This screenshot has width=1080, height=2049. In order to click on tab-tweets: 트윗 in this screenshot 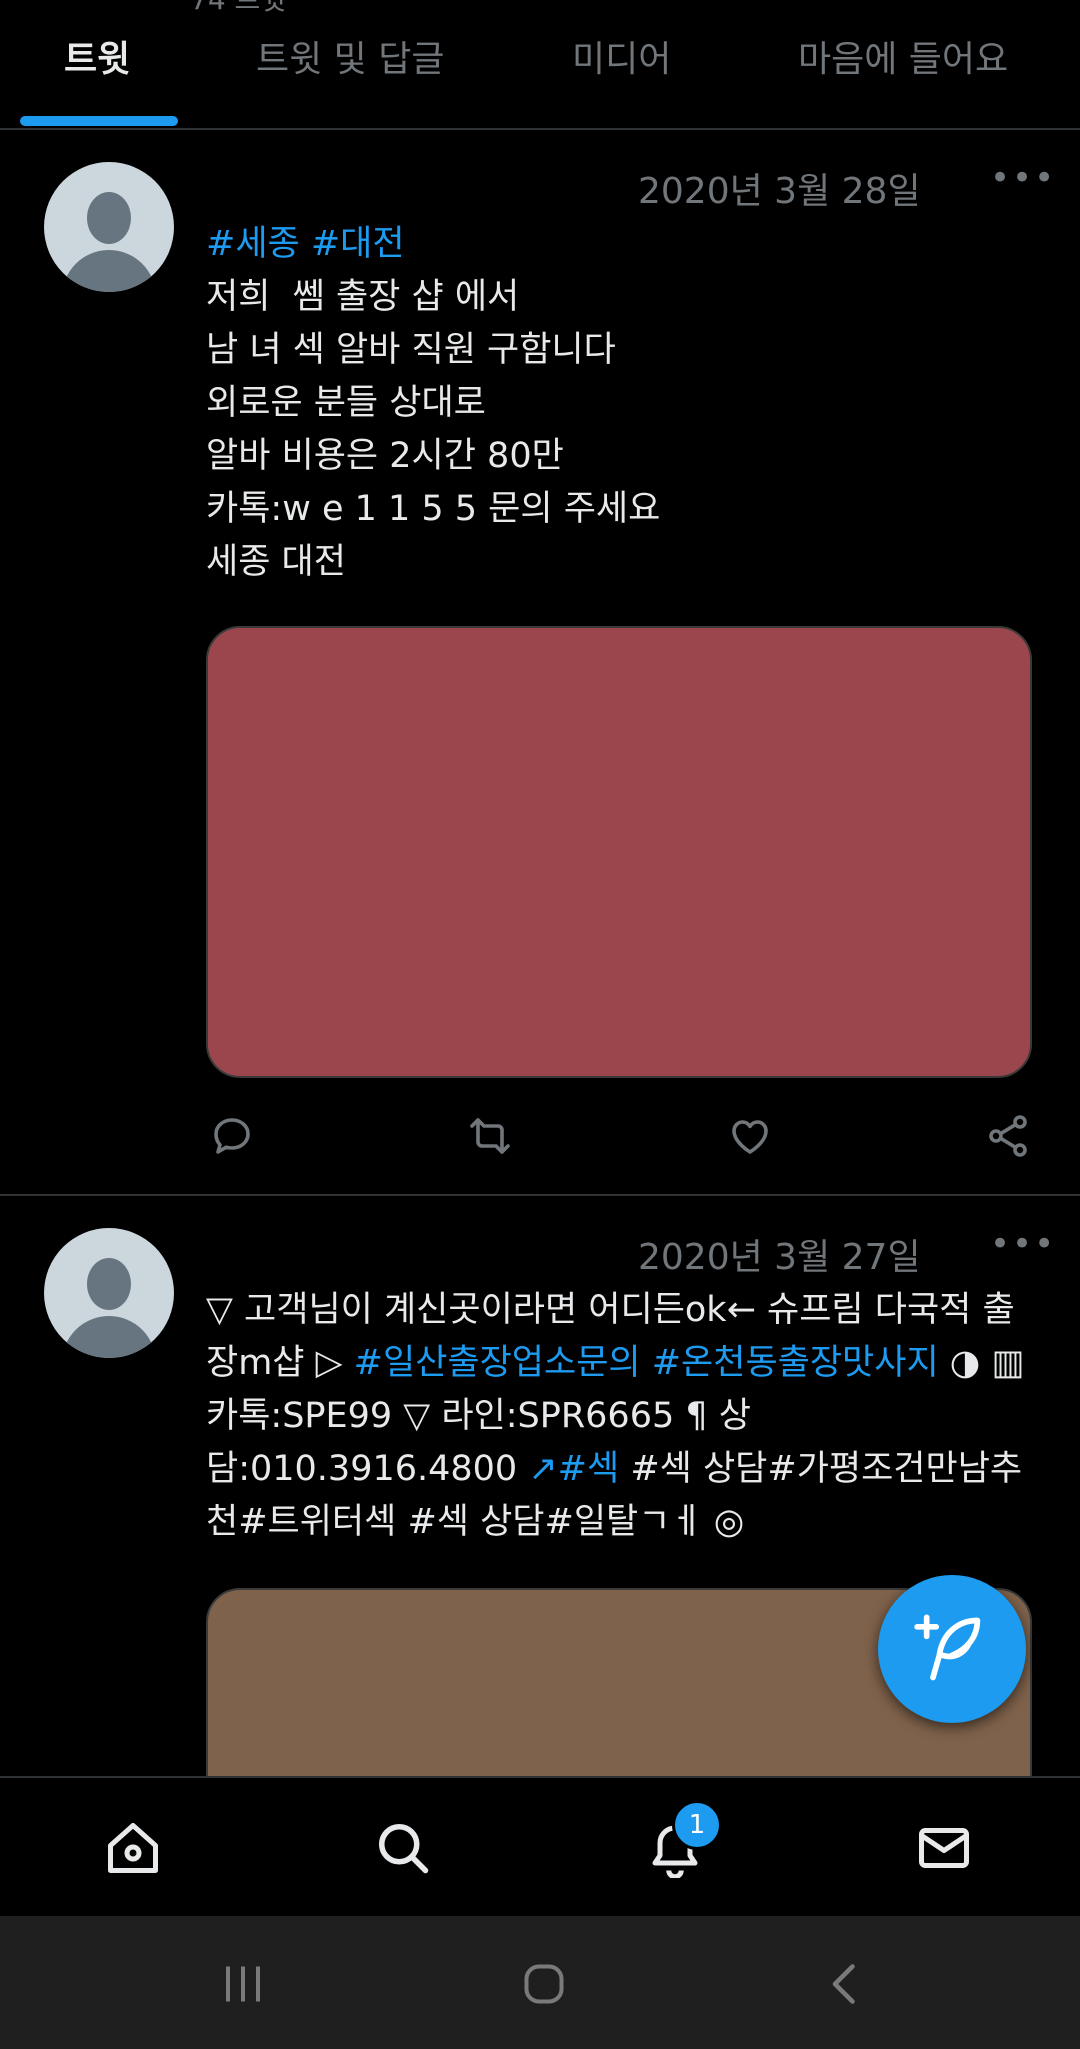, I will do `click(97, 56)`.